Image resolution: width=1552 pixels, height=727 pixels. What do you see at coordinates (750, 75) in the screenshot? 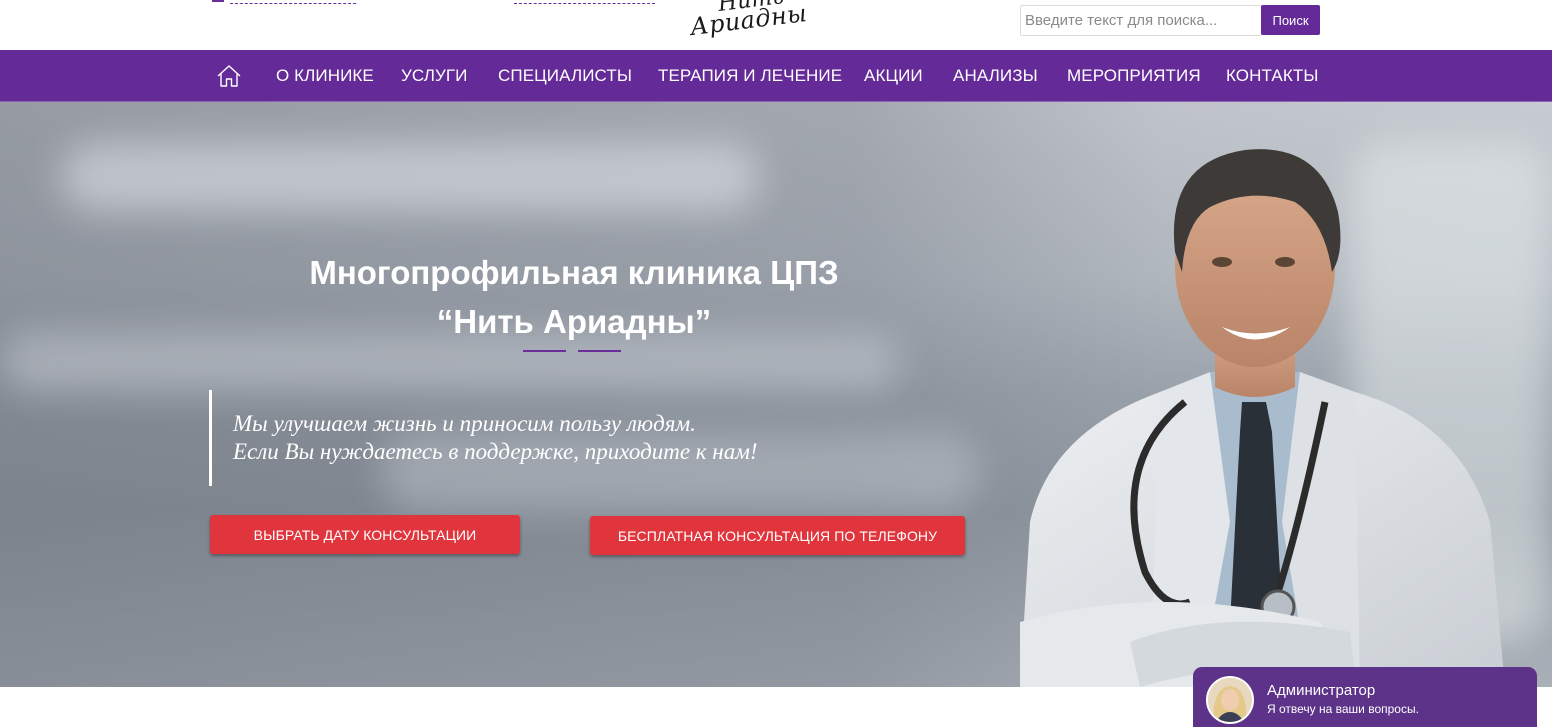
I see `nav-item-therapy: ТЕРАПИЯ И ЛЕЧЕНИЕ` at bounding box center [750, 75].